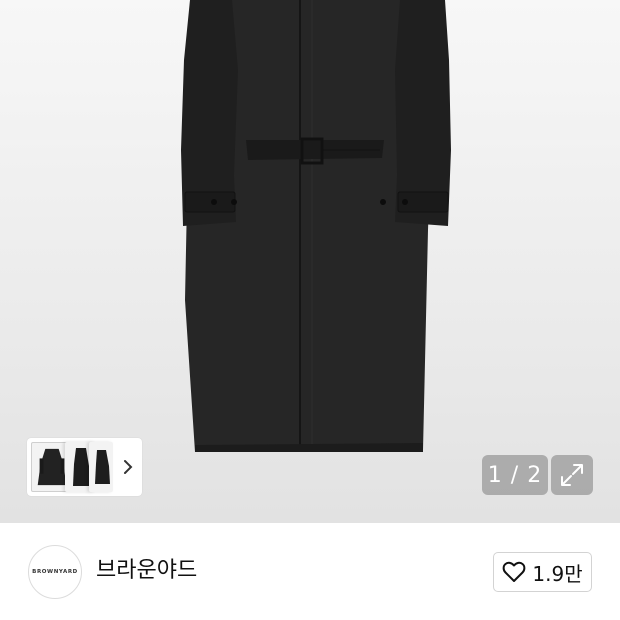 This screenshot has width=620, height=620. What do you see at coordinates (128, 467) in the screenshot?
I see `chevron-right-icon` at bounding box center [128, 467].